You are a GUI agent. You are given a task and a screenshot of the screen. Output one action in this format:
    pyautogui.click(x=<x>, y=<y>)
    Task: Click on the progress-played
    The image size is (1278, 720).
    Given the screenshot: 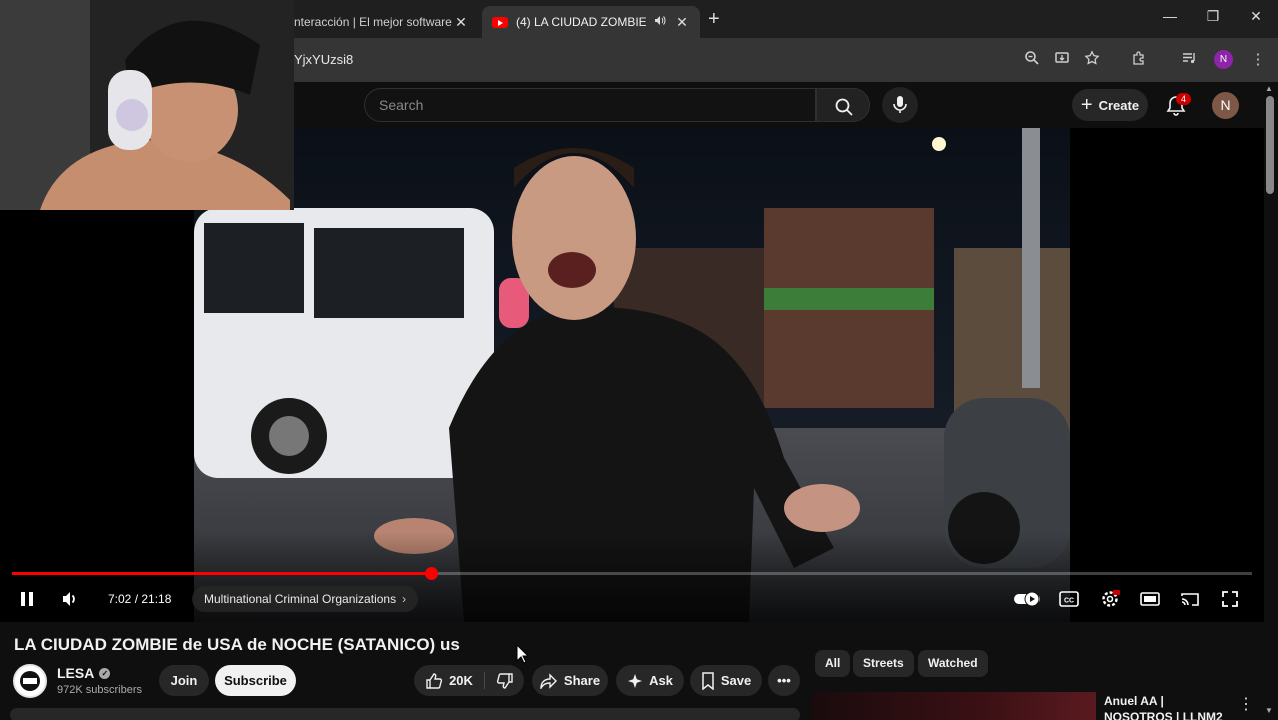 What is the action you would take?
    pyautogui.click(x=222, y=573)
    